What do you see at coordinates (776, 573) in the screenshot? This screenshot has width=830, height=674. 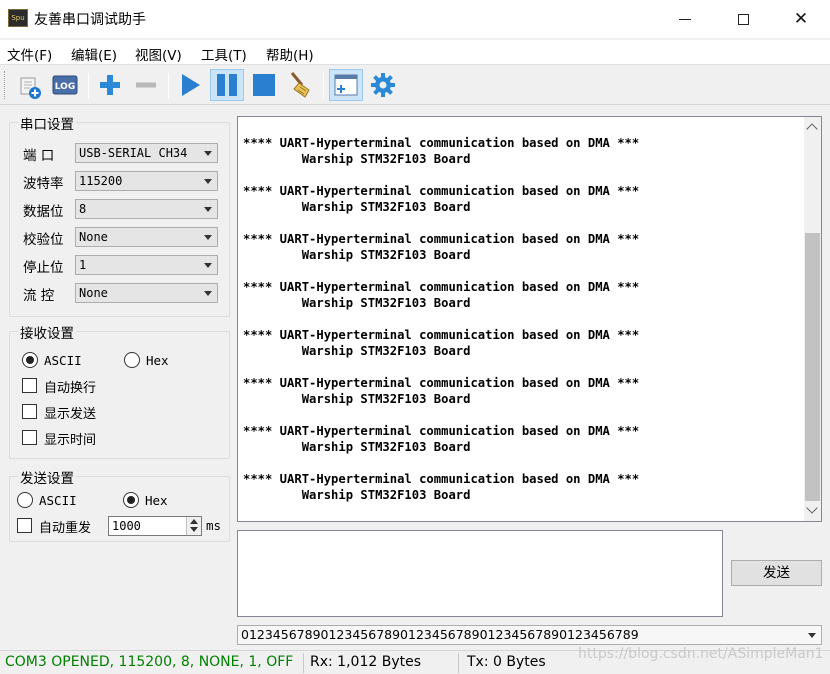 I see `send-button: 发送` at bounding box center [776, 573].